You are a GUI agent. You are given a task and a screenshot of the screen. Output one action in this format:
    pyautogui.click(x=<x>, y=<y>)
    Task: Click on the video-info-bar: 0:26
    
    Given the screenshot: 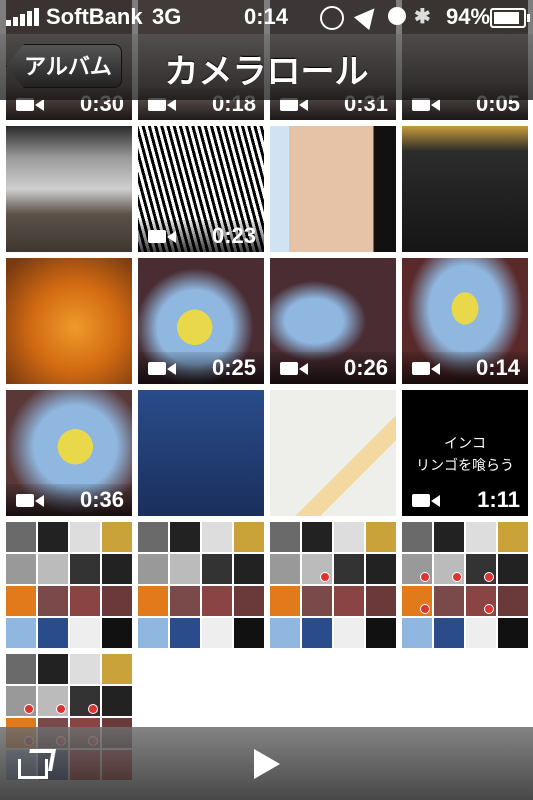 What is the action you would take?
    pyautogui.click(x=333, y=368)
    